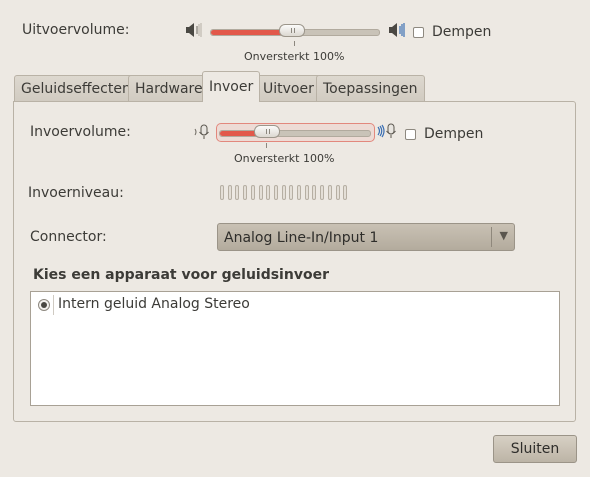 Image resolution: width=590 pixels, height=477 pixels. Describe the element at coordinates (461, 32) in the screenshot. I see `output-mute-label: Dempen` at that location.